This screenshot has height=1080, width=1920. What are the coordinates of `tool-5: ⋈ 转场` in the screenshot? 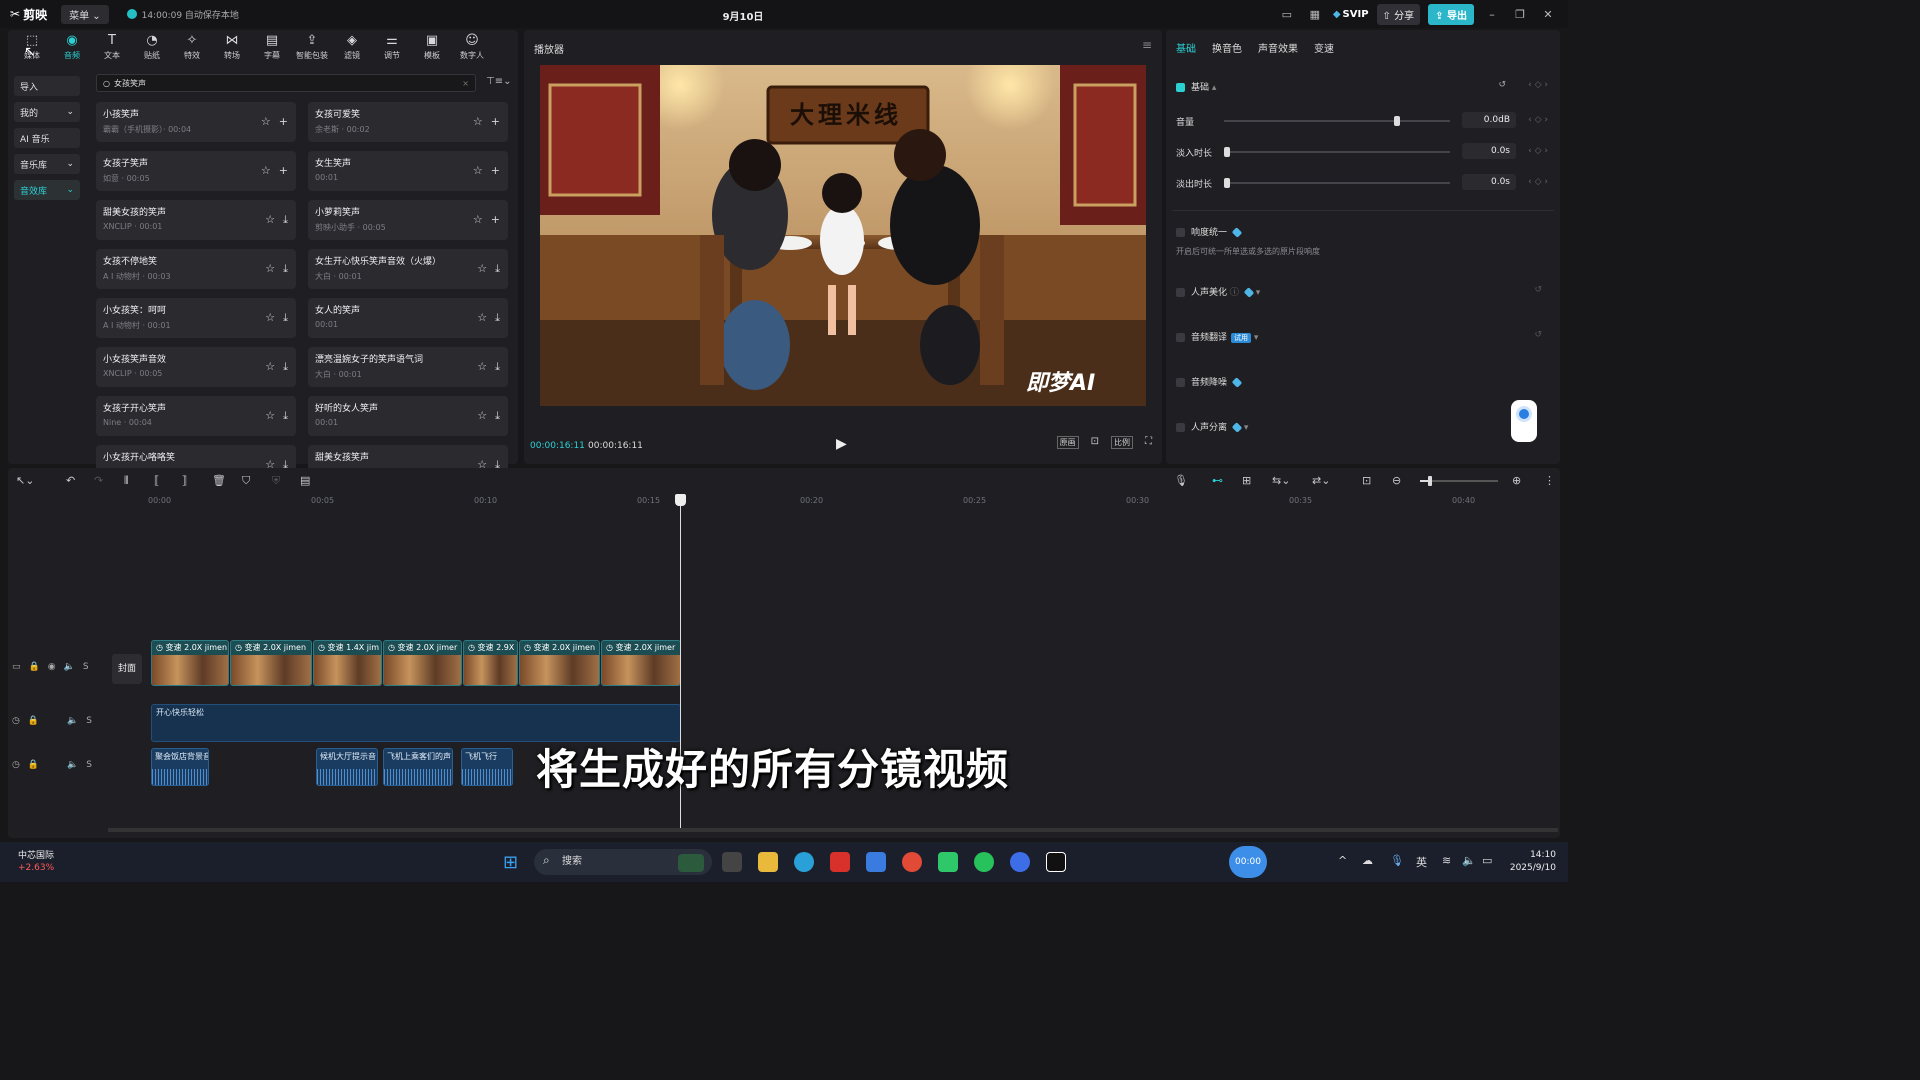 It's located at (232, 47).